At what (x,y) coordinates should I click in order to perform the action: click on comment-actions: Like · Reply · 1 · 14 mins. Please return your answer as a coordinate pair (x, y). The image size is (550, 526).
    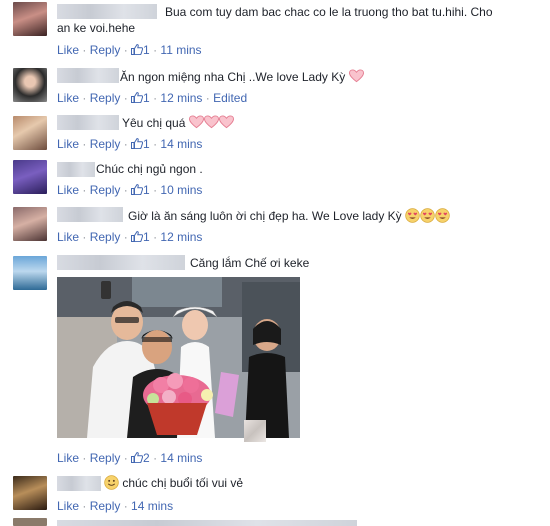
    Looking at the image, I should click on (130, 144).